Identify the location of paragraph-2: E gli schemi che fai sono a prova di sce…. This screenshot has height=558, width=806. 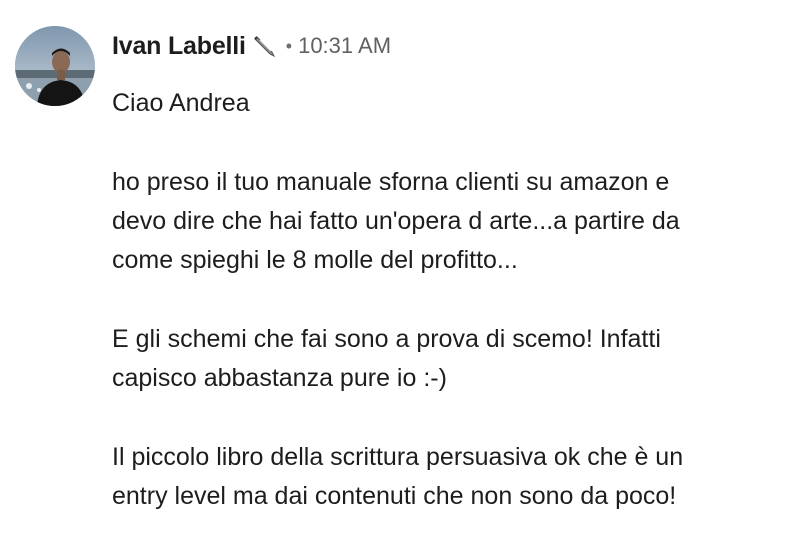
(453, 359).